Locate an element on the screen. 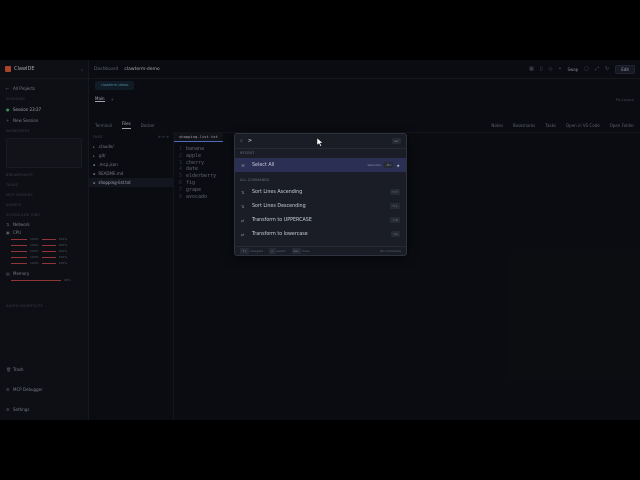  command-icon: ⌘ is located at coordinates (243, 165).